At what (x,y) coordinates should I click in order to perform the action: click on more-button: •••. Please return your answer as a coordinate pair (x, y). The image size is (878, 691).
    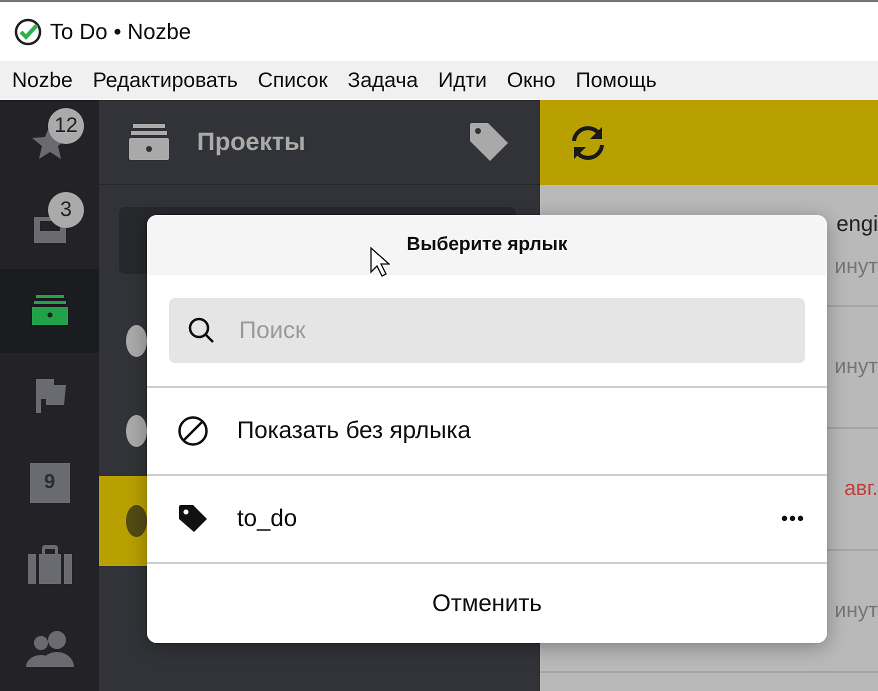
    Looking at the image, I should click on (792, 519).